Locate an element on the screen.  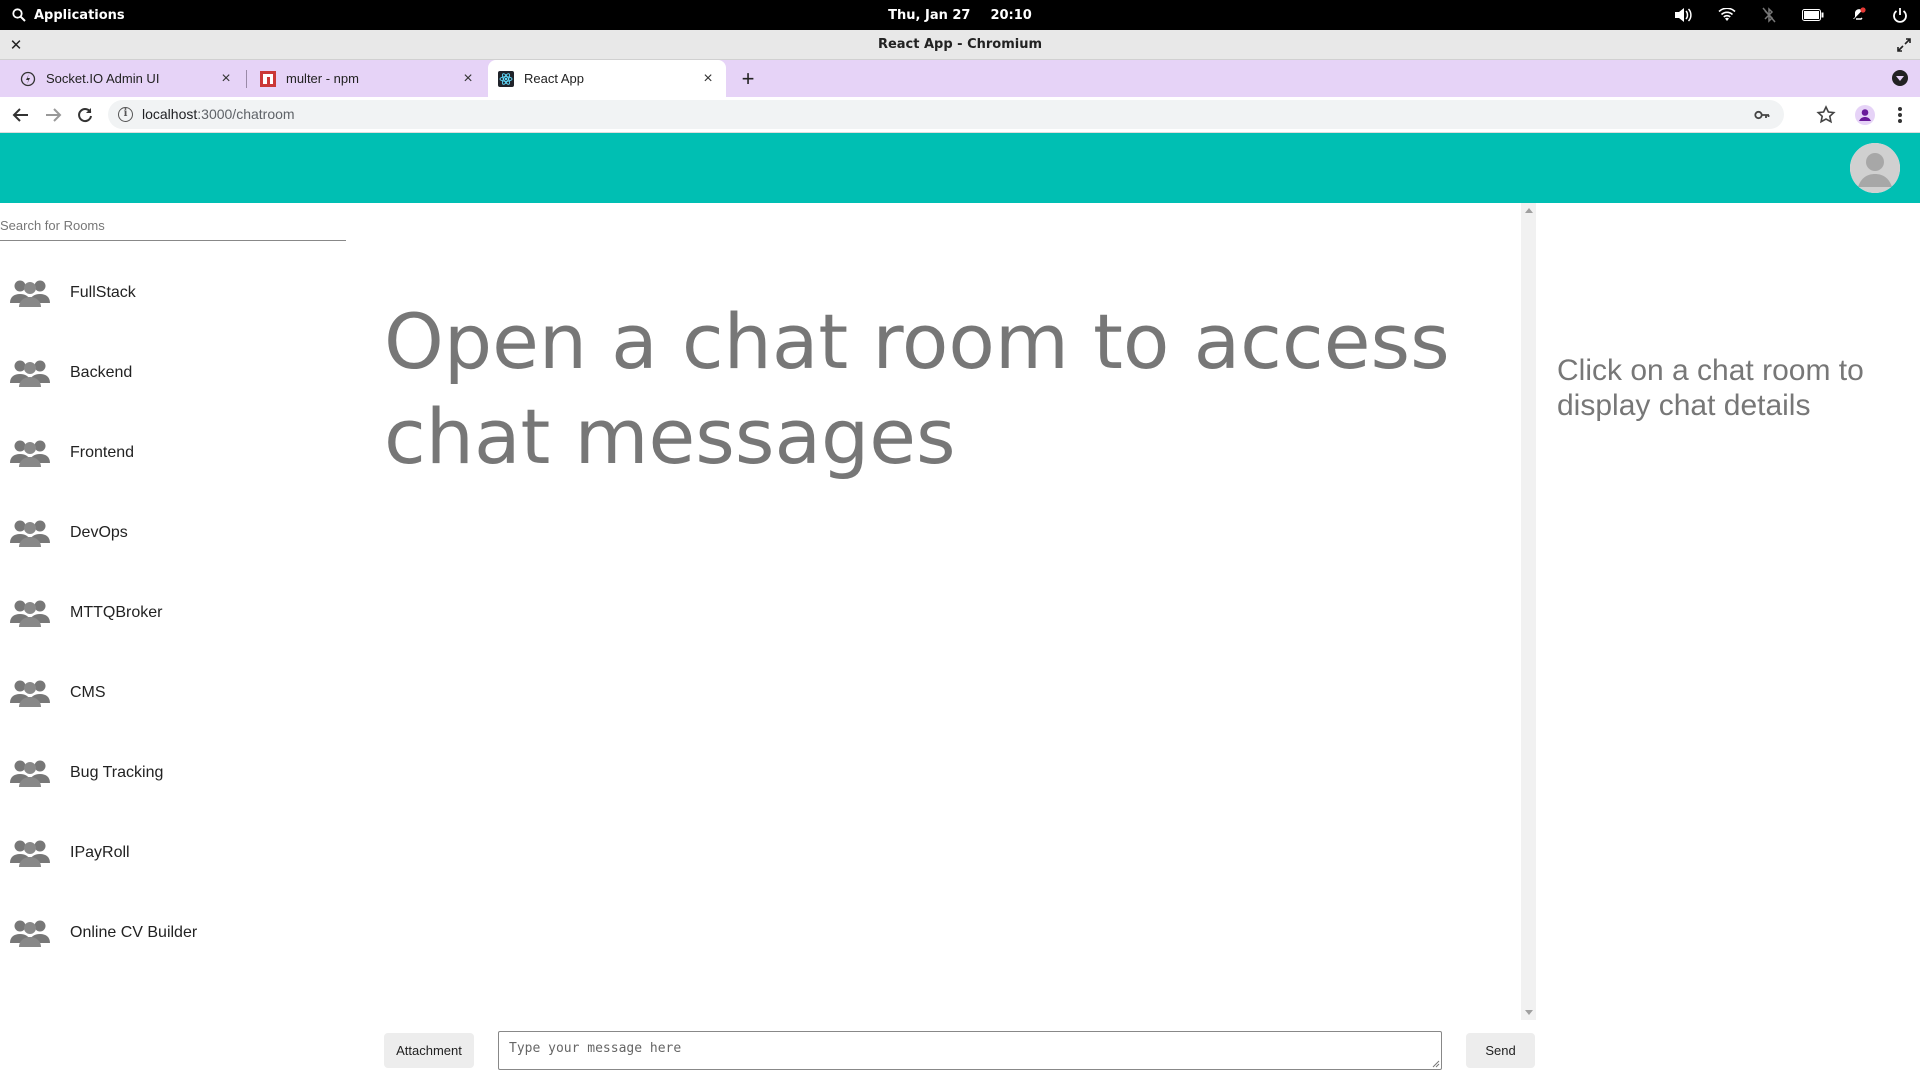
tab-react-app: React App × is located at coordinates (607, 78).